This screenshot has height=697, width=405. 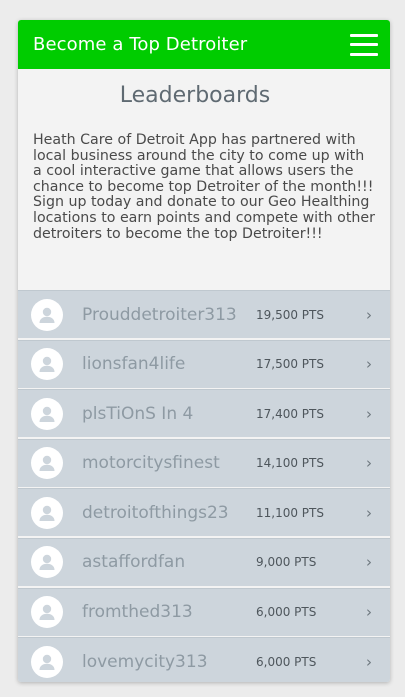 I want to click on leaderboard-row: lionsfan4life 17,500 PTS ›, so click(x=204, y=363).